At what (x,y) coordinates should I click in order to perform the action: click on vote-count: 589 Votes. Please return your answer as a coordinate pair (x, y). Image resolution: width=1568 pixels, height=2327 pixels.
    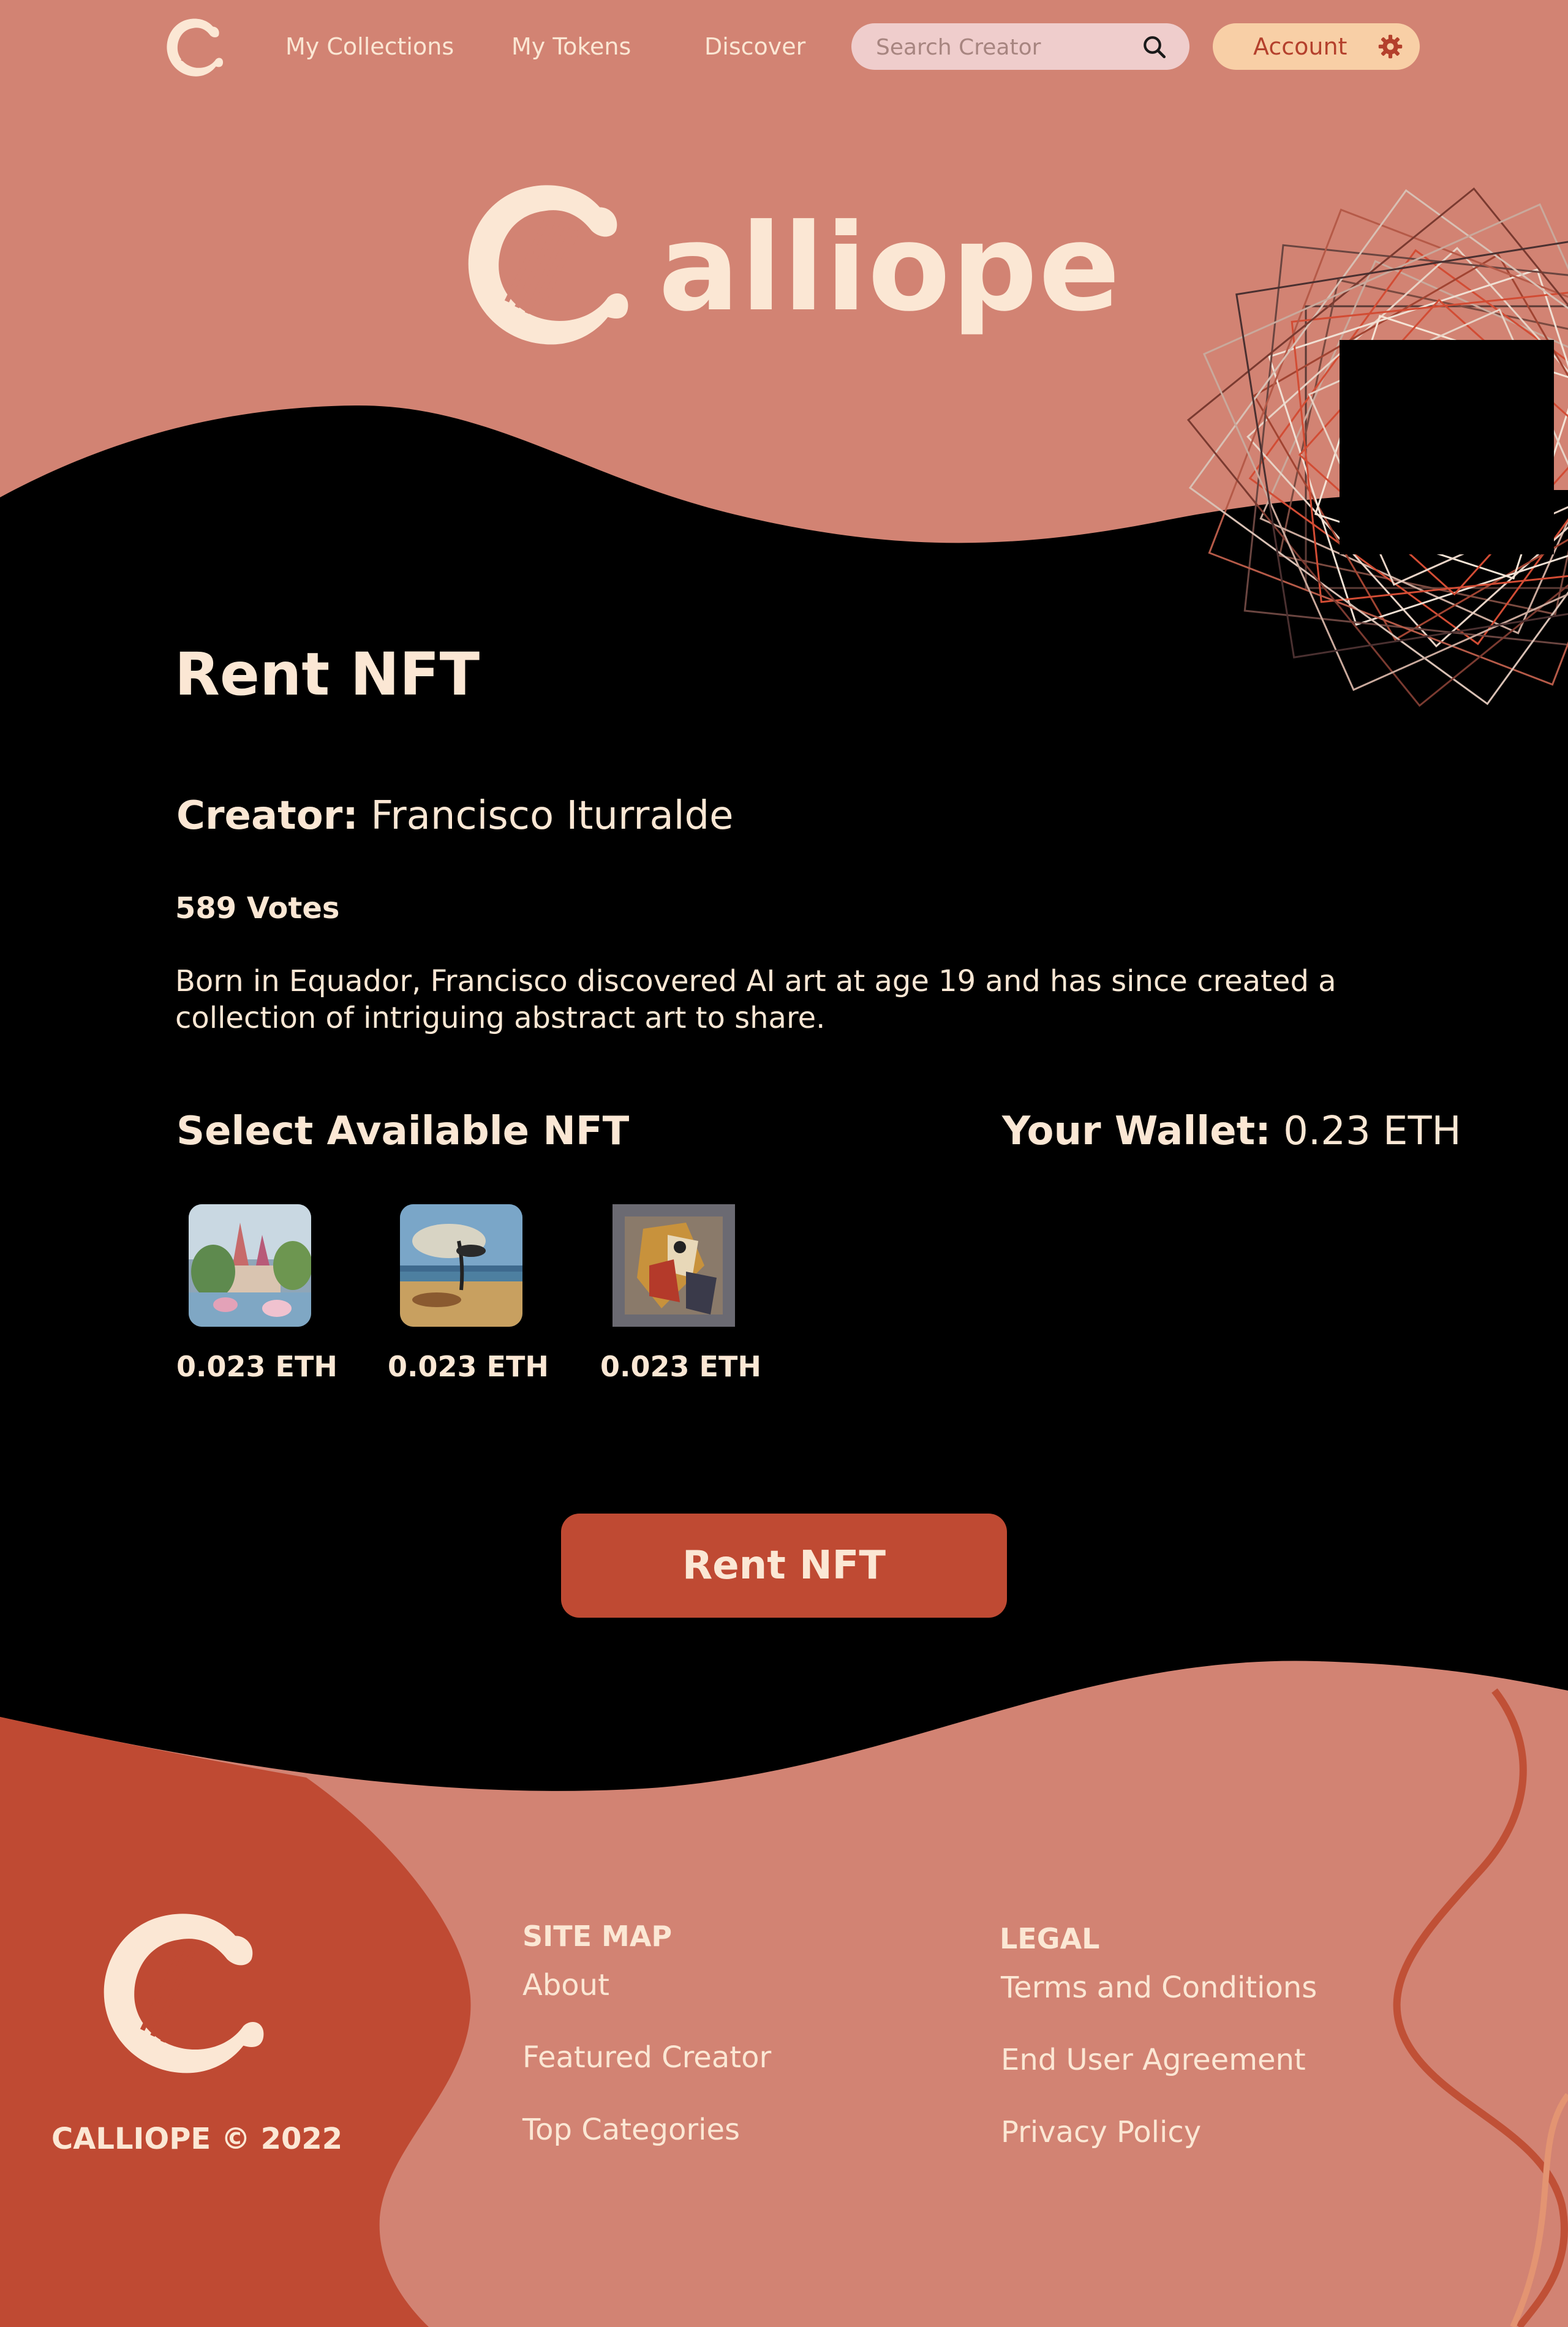
    Looking at the image, I should click on (258, 908).